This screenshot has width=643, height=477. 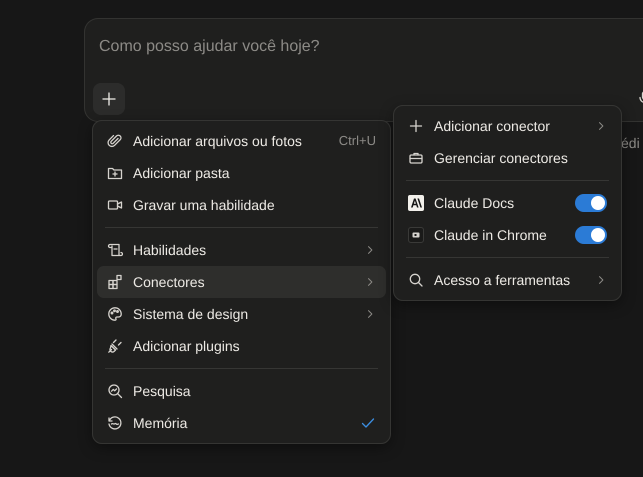 I want to click on menu-item: Conectores, so click(x=241, y=282).